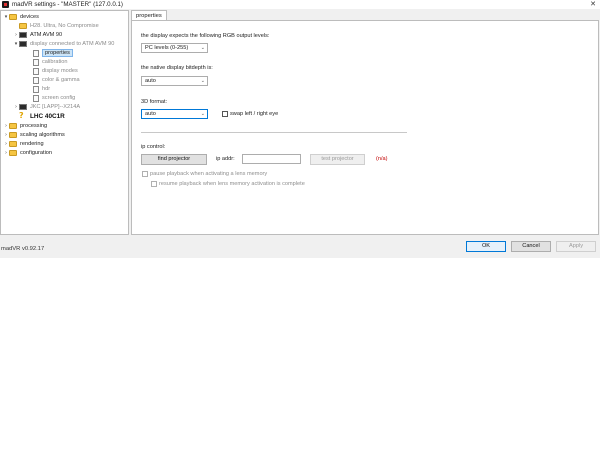 The height and width of the screenshot is (450, 600). What do you see at coordinates (177, 68) in the screenshot?
I see `bitdepth-label: the native display bitdepth is:` at bounding box center [177, 68].